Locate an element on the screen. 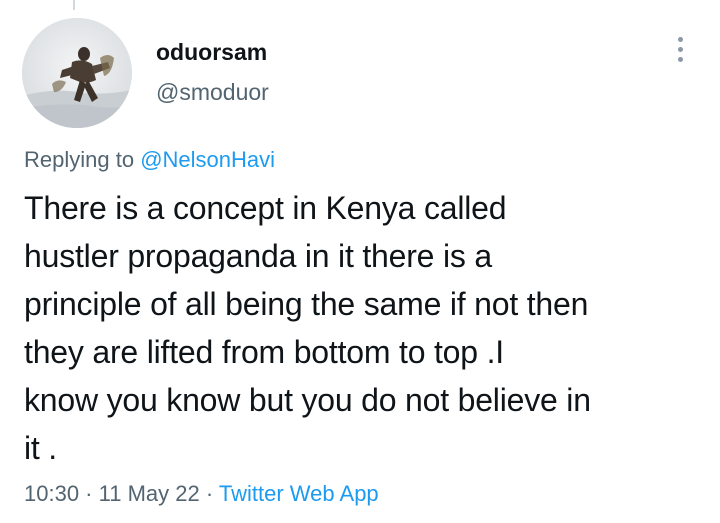 The image size is (720, 523). tweet-time: 10:30 is located at coordinates (51, 493).